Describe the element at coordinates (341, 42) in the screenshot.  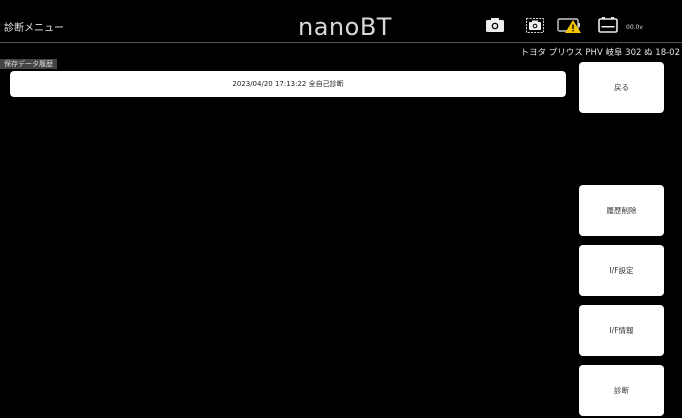
I see `header-divider` at that location.